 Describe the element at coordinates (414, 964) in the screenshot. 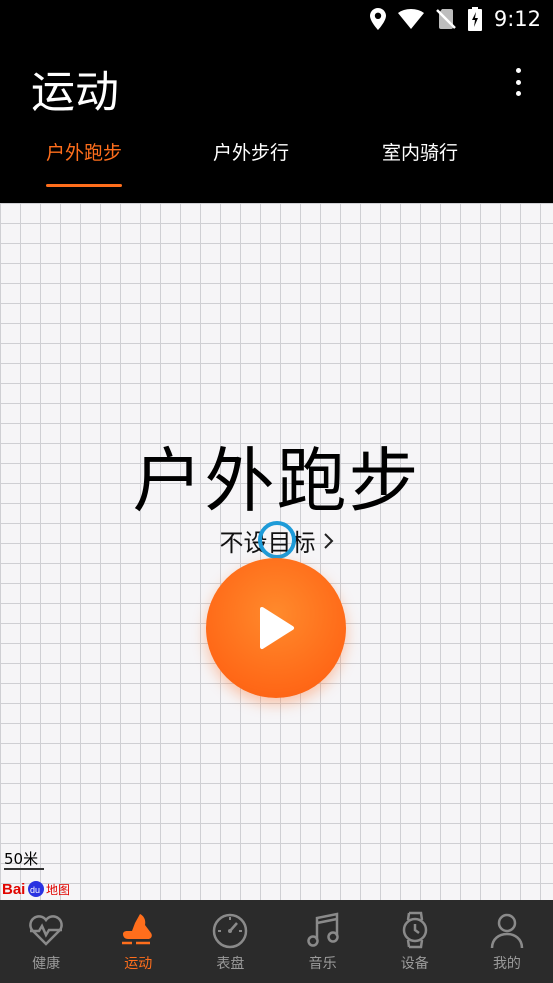

I see `nav-label: 设备` at that location.